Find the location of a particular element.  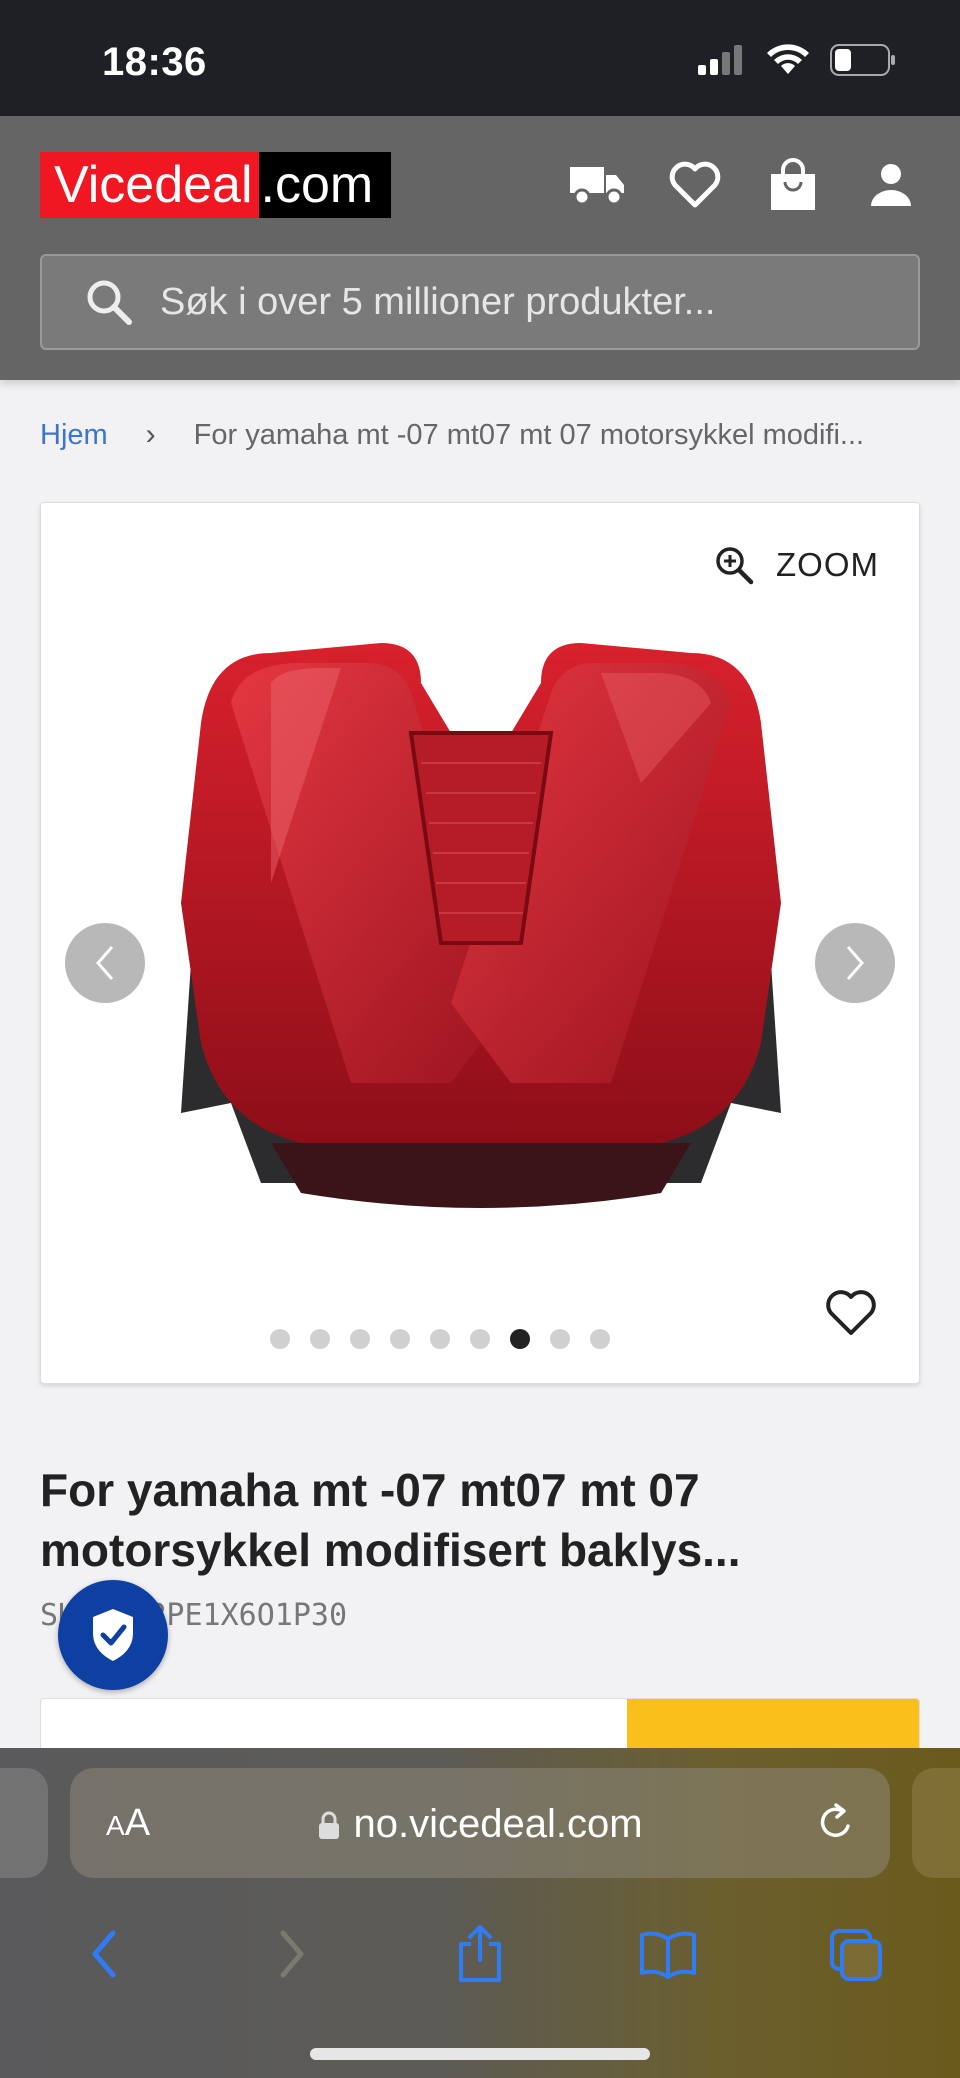

tabs-icon is located at coordinates (856, 1955).